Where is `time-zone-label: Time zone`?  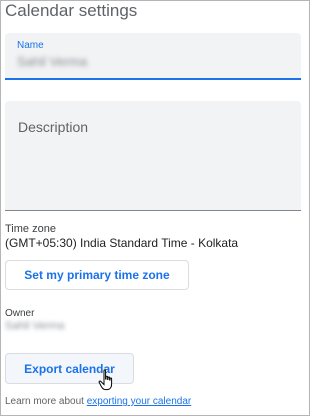
time-zone-label: Time zone is located at coordinates (30, 229).